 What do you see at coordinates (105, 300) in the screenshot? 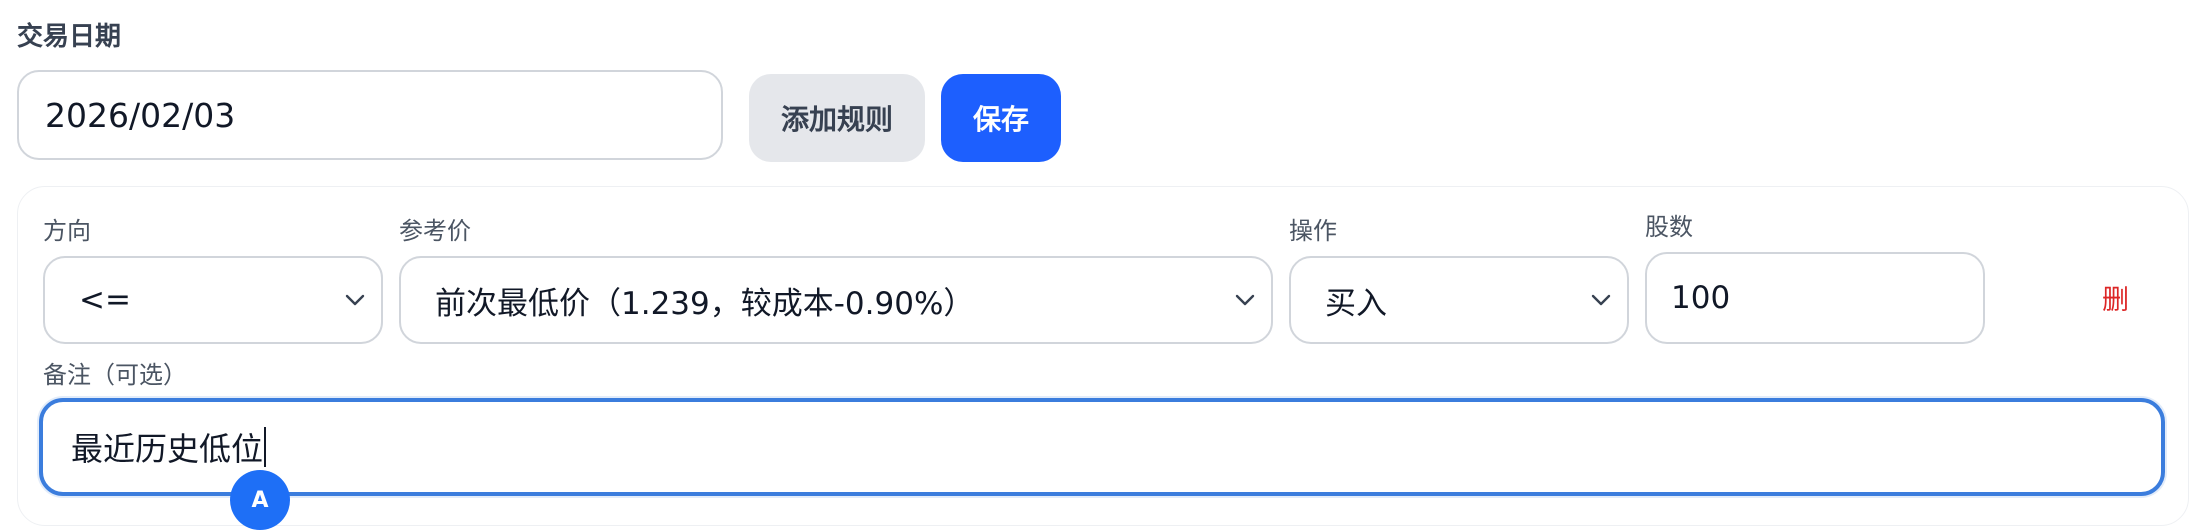
I see `direction-value: <=` at bounding box center [105, 300].